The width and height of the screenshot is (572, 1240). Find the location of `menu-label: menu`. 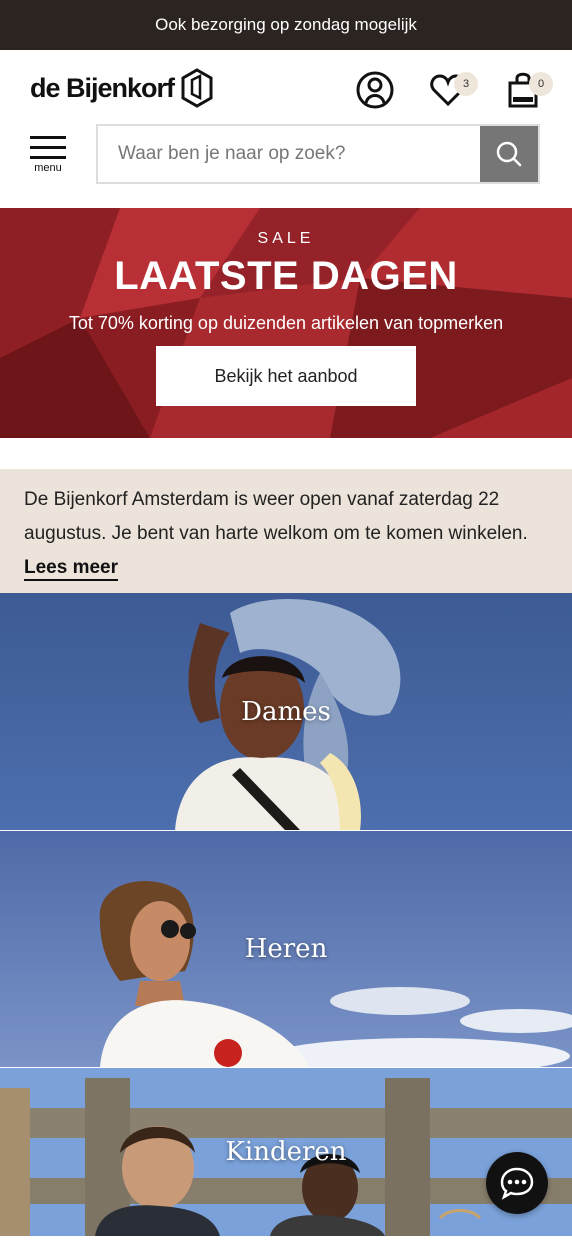

menu-label: menu is located at coordinates (48, 168).